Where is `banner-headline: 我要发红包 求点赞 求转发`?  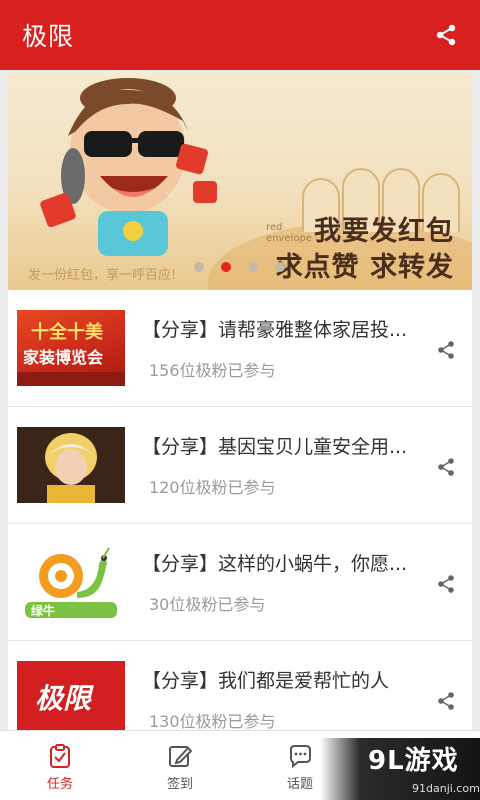 banner-headline: 我要发红包 求点赞 求转发 is located at coordinates (365, 250).